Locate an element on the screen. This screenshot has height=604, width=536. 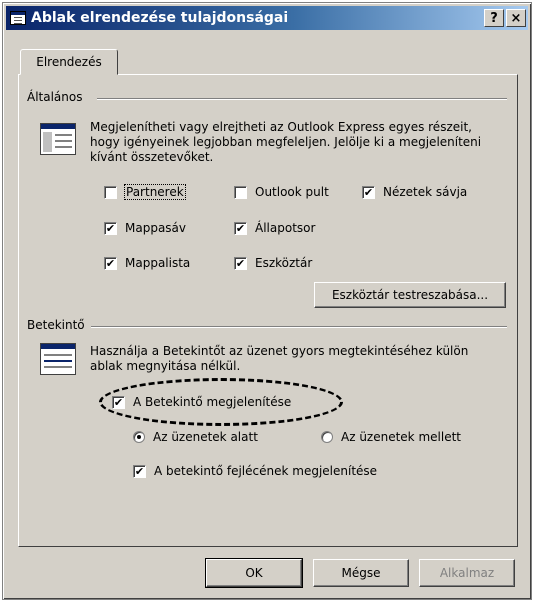
close-button: × is located at coordinates (516, 18).